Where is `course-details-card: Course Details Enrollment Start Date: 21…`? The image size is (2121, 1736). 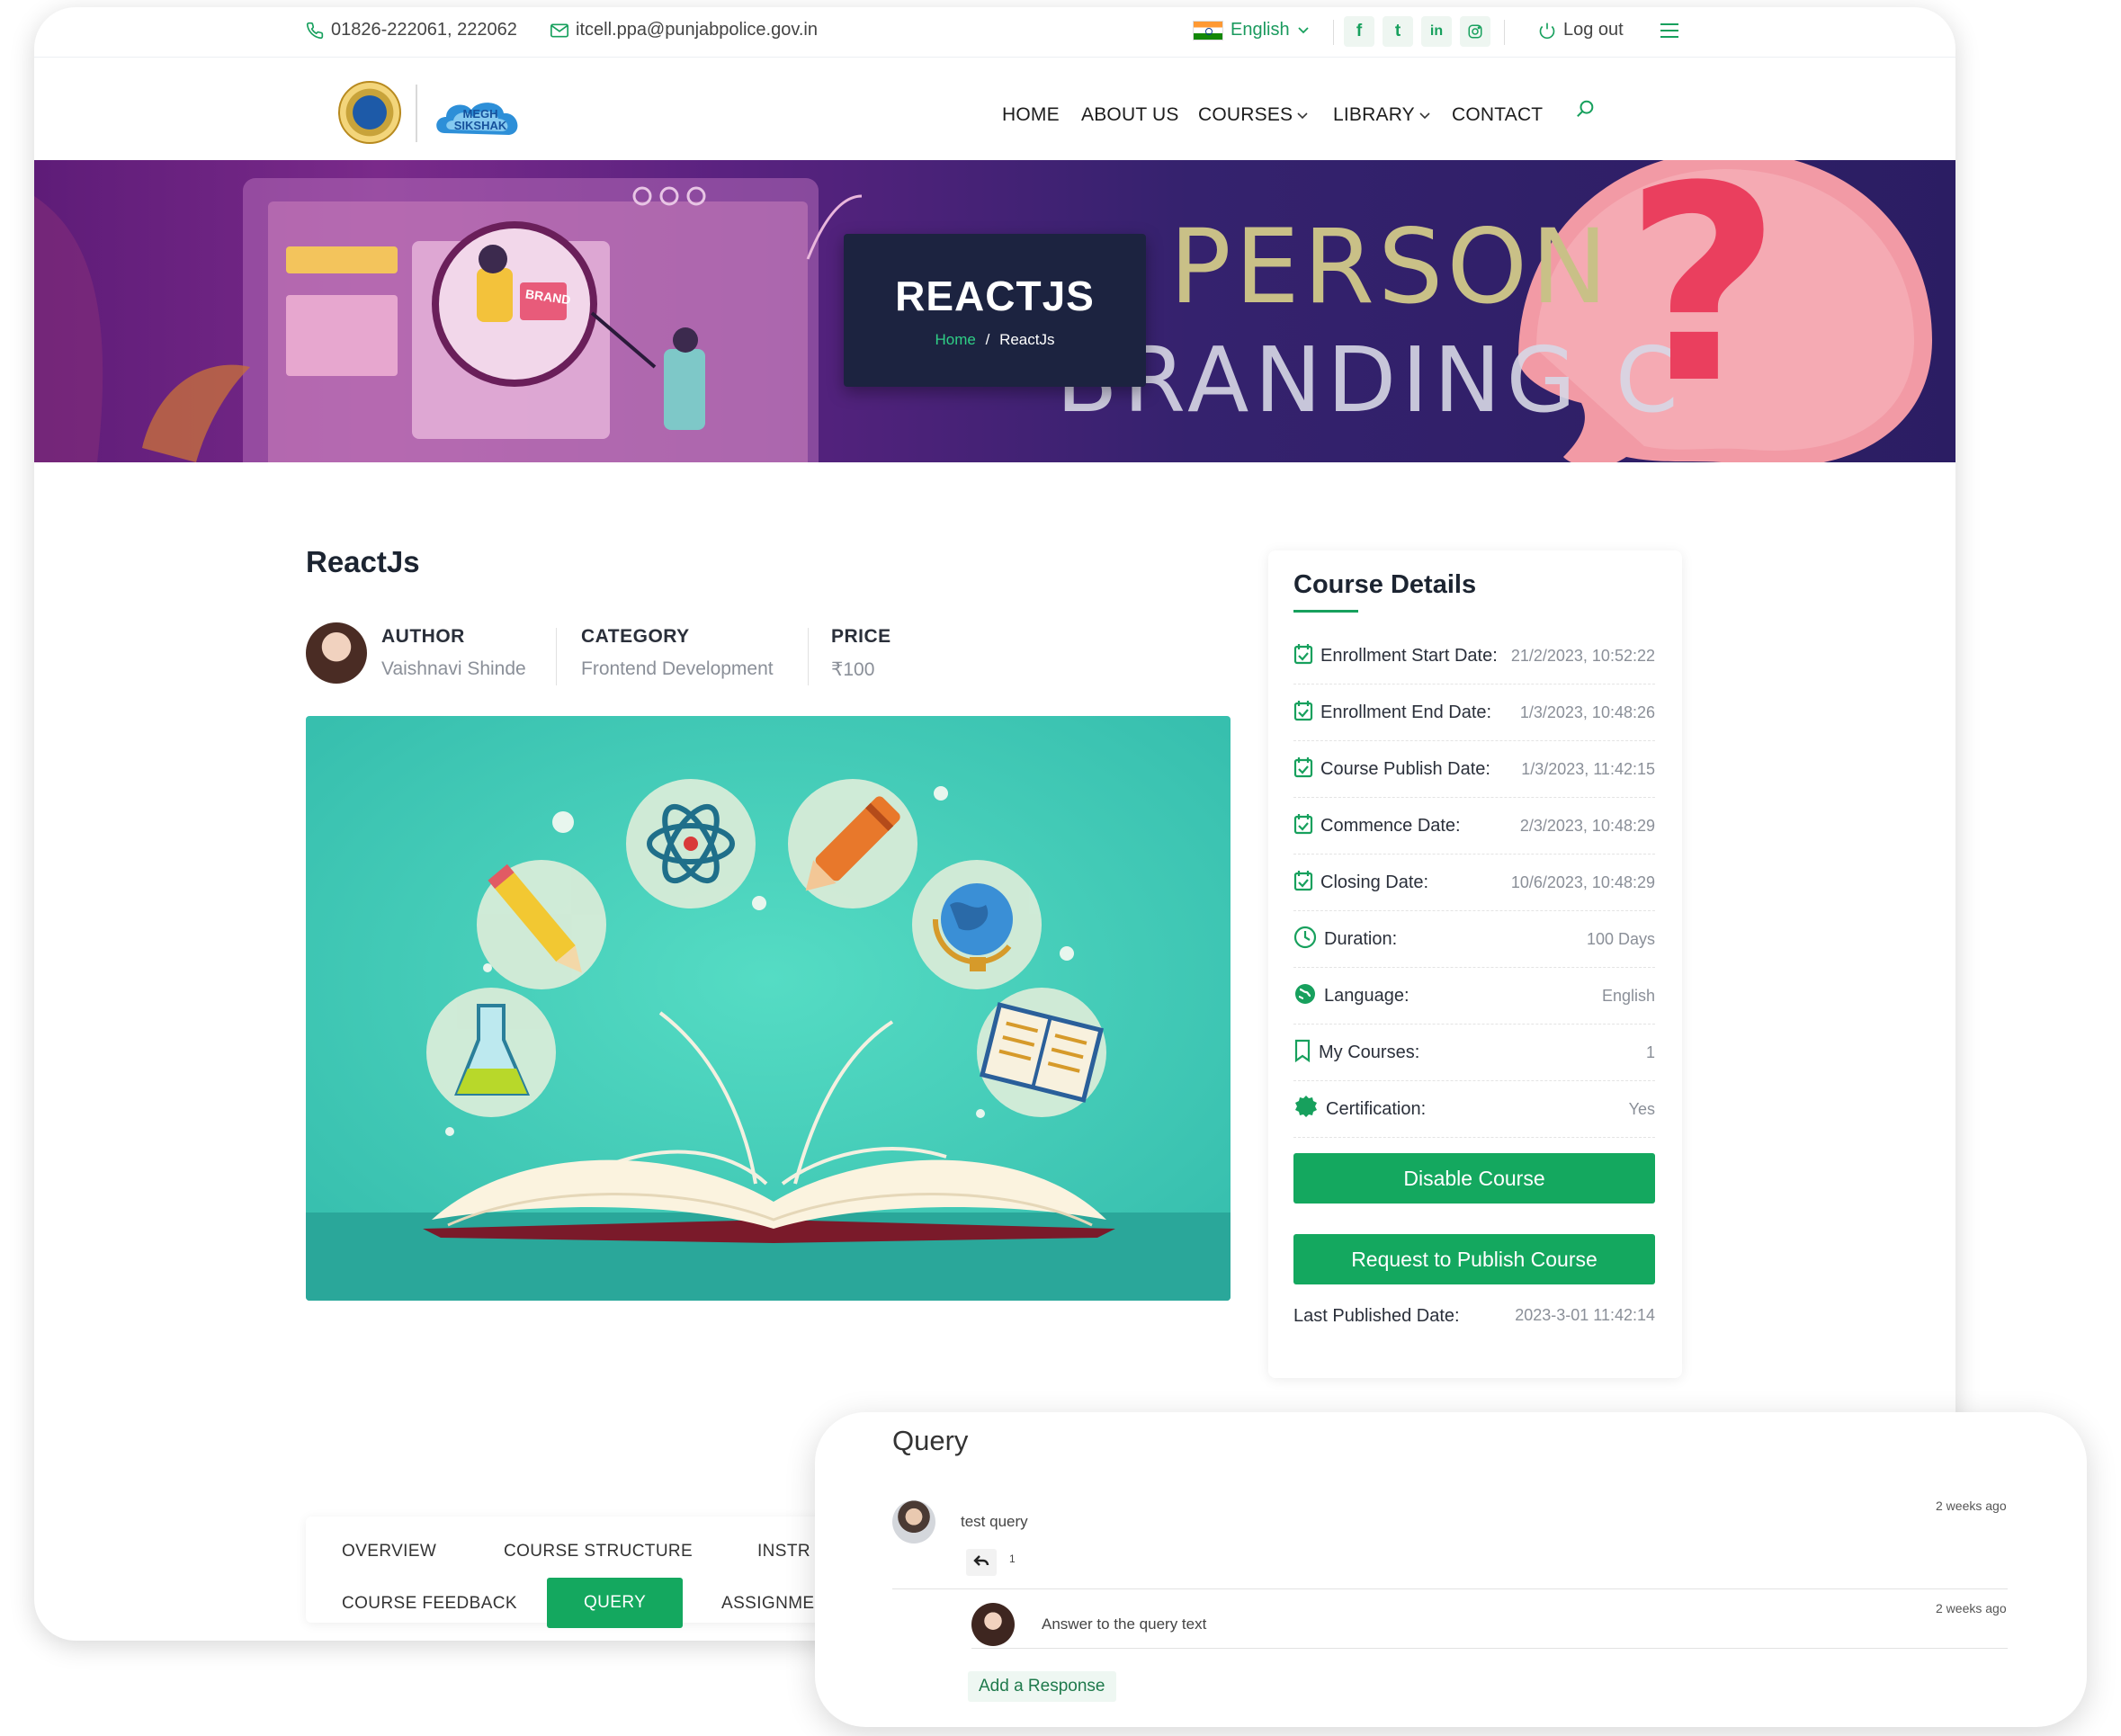 course-details-card: Course Details Enrollment Start Date: 21… is located at coordinates (1475, 964).